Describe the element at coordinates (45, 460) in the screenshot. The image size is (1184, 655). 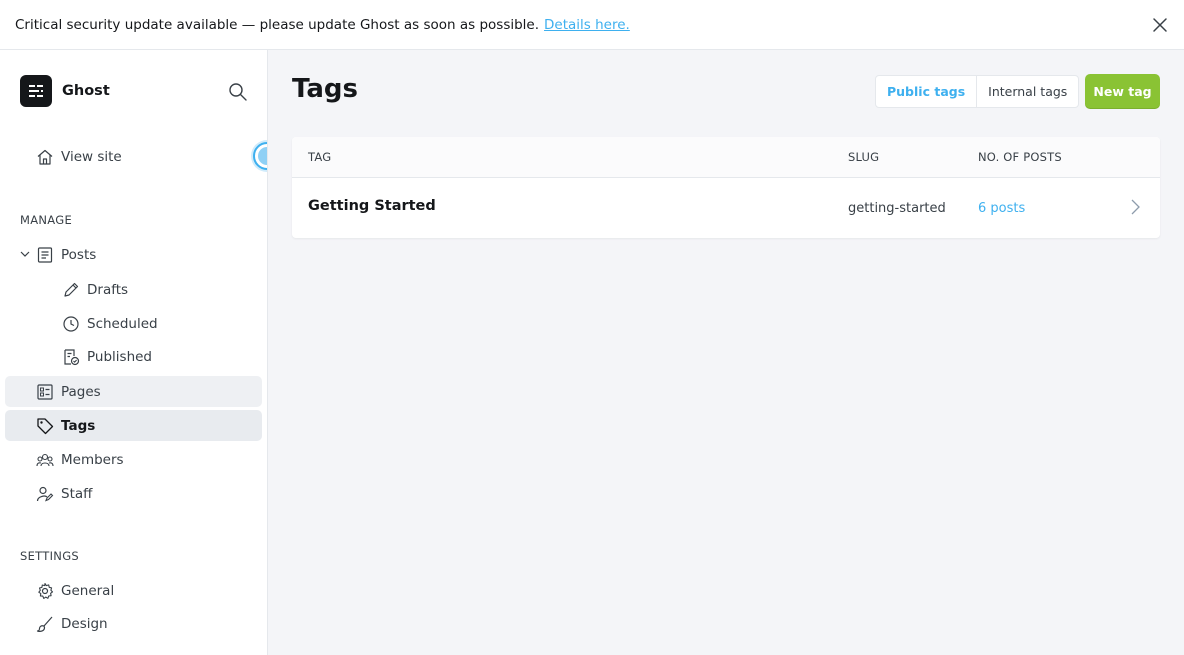
I see `members-icon` at that location.